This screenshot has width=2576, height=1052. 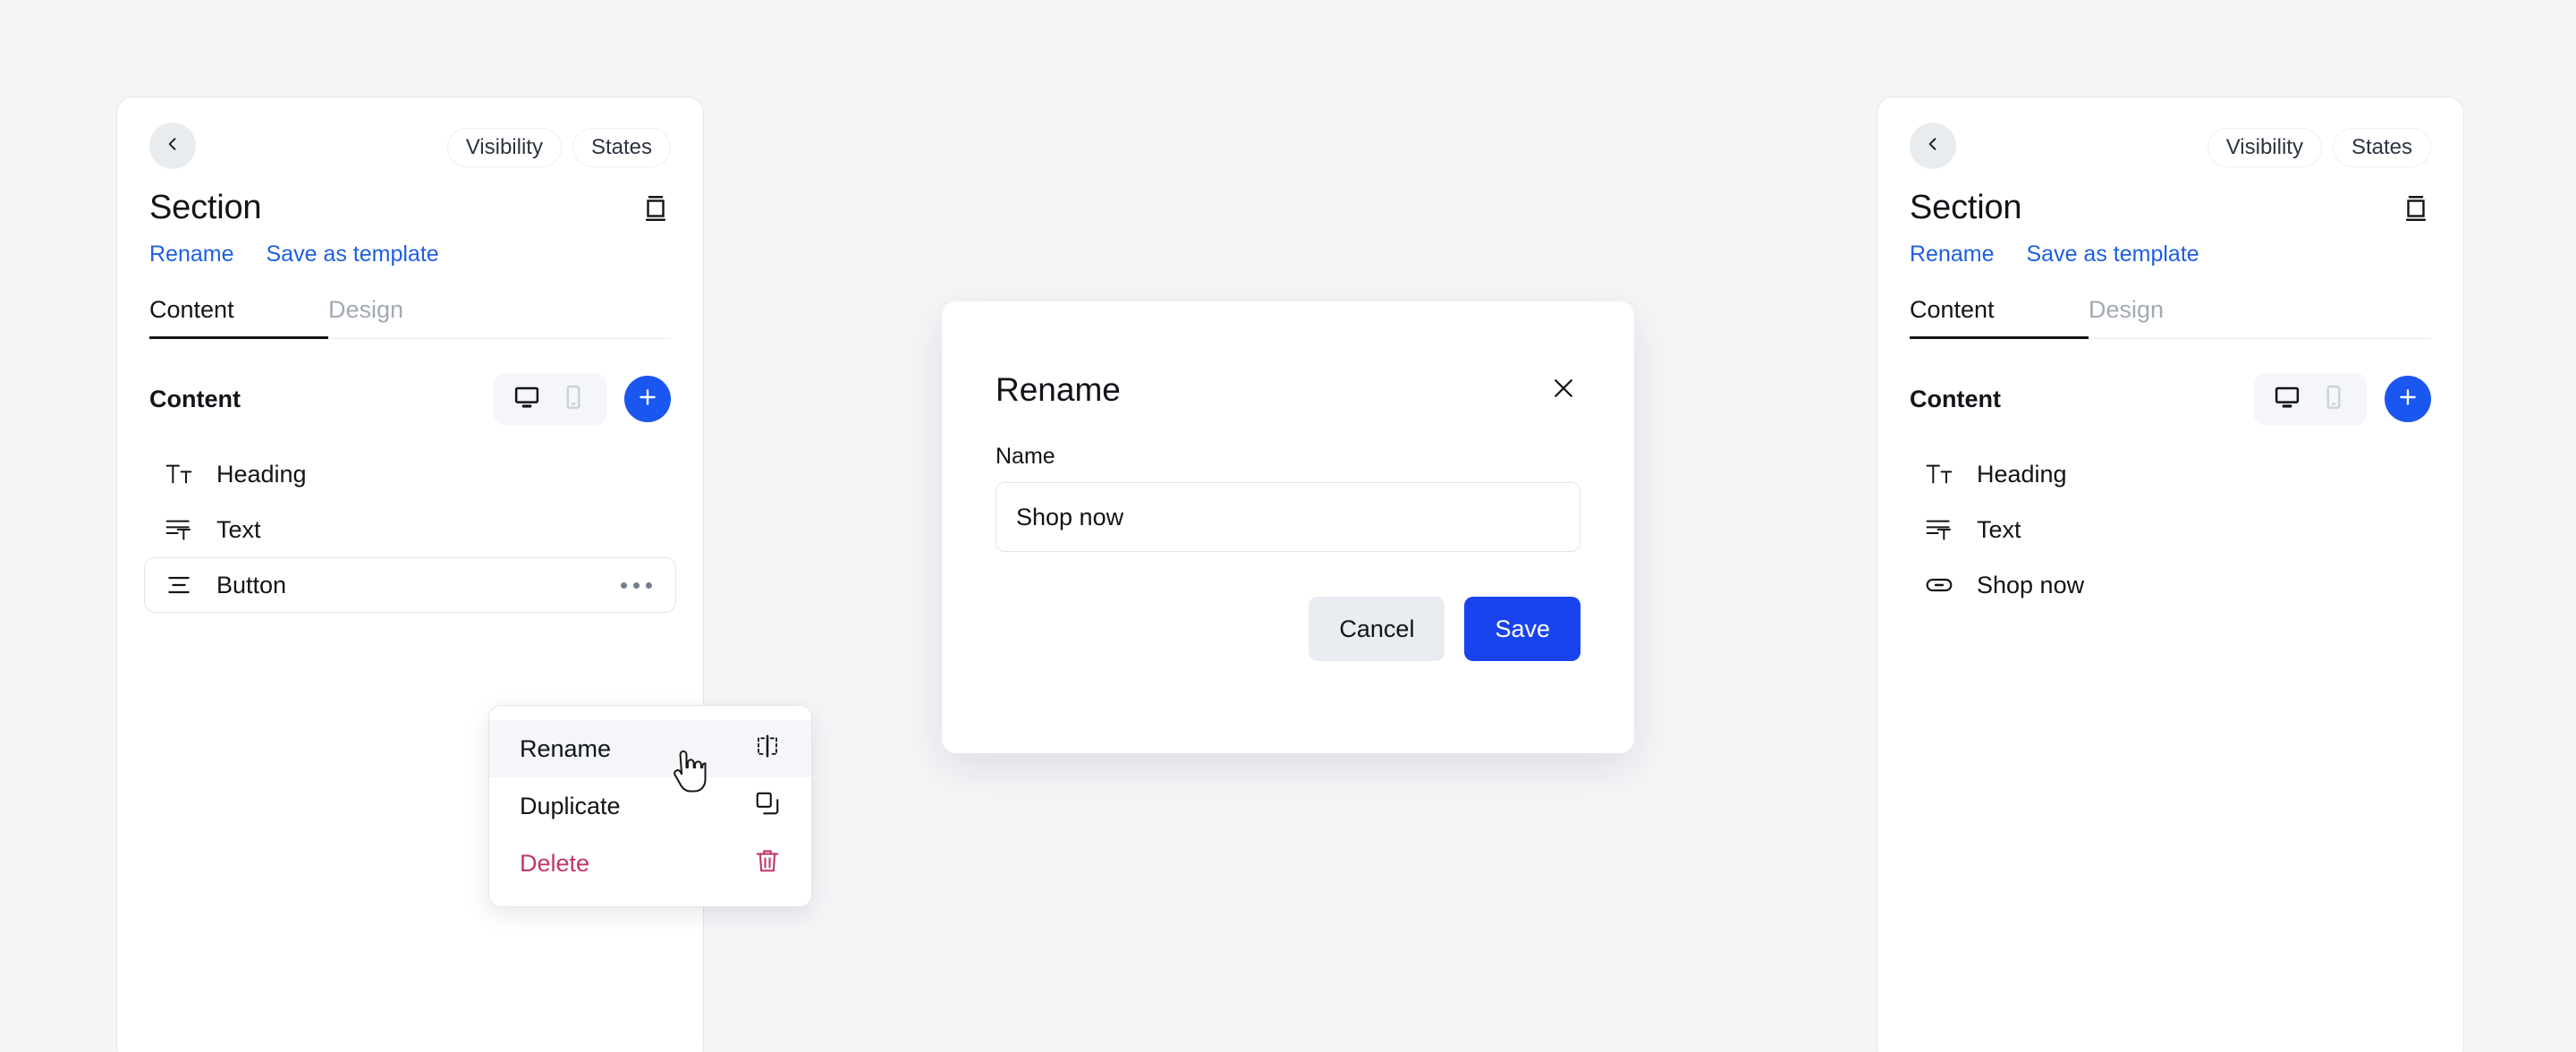 What do you see at coordinates (2031, 584) in the screenshot?
I see `list-item-label: Shop now` at bounding box center [2031, 584].